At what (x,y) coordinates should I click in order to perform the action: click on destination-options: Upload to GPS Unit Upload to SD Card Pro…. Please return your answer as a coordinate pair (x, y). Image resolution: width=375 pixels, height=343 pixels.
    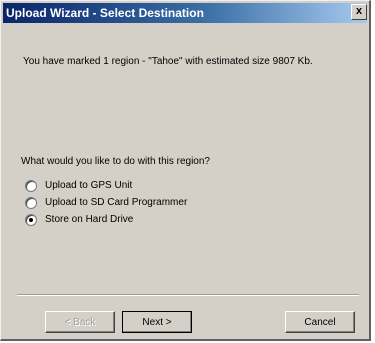
    Looking at the image, I should click on (106, 202).